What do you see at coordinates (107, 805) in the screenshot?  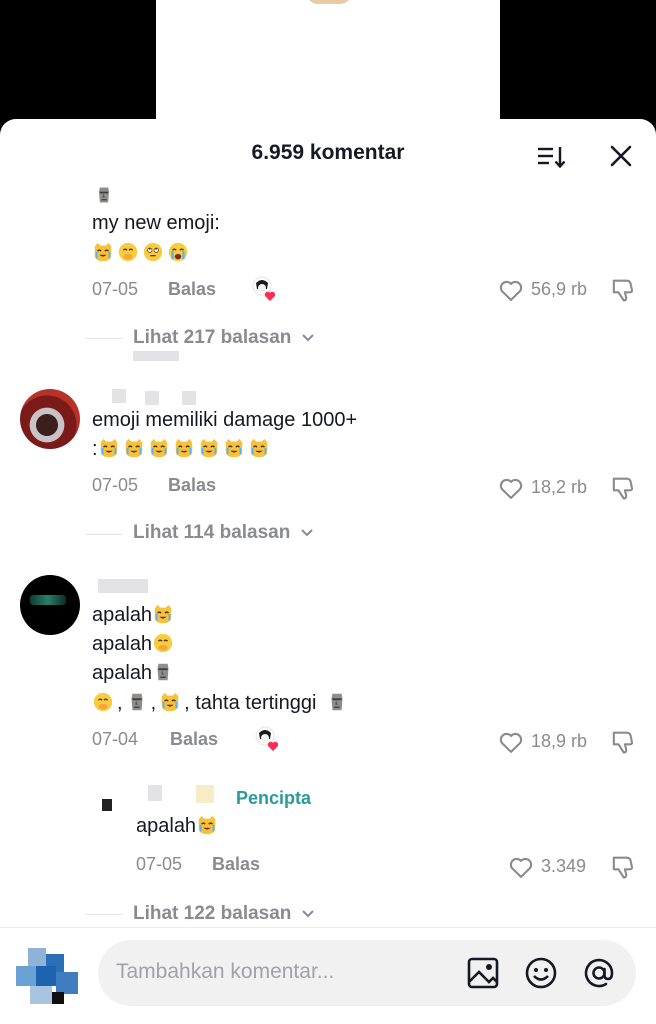 I see `avatar-detail` at bounding box center [107, 805].